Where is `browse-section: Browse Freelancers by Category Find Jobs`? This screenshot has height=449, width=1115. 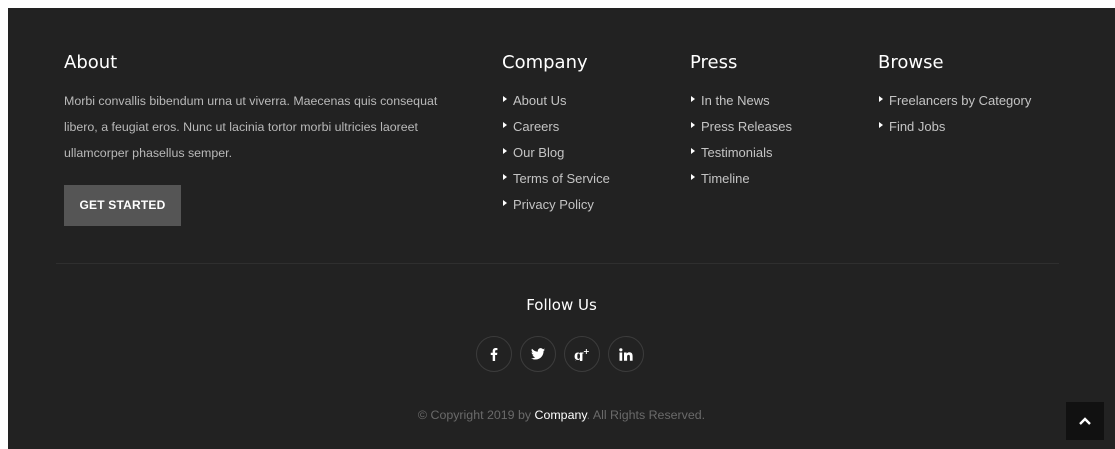 browse-section: Browse Freelancers by Category Find Jobs is located at coordinates (954, 96).